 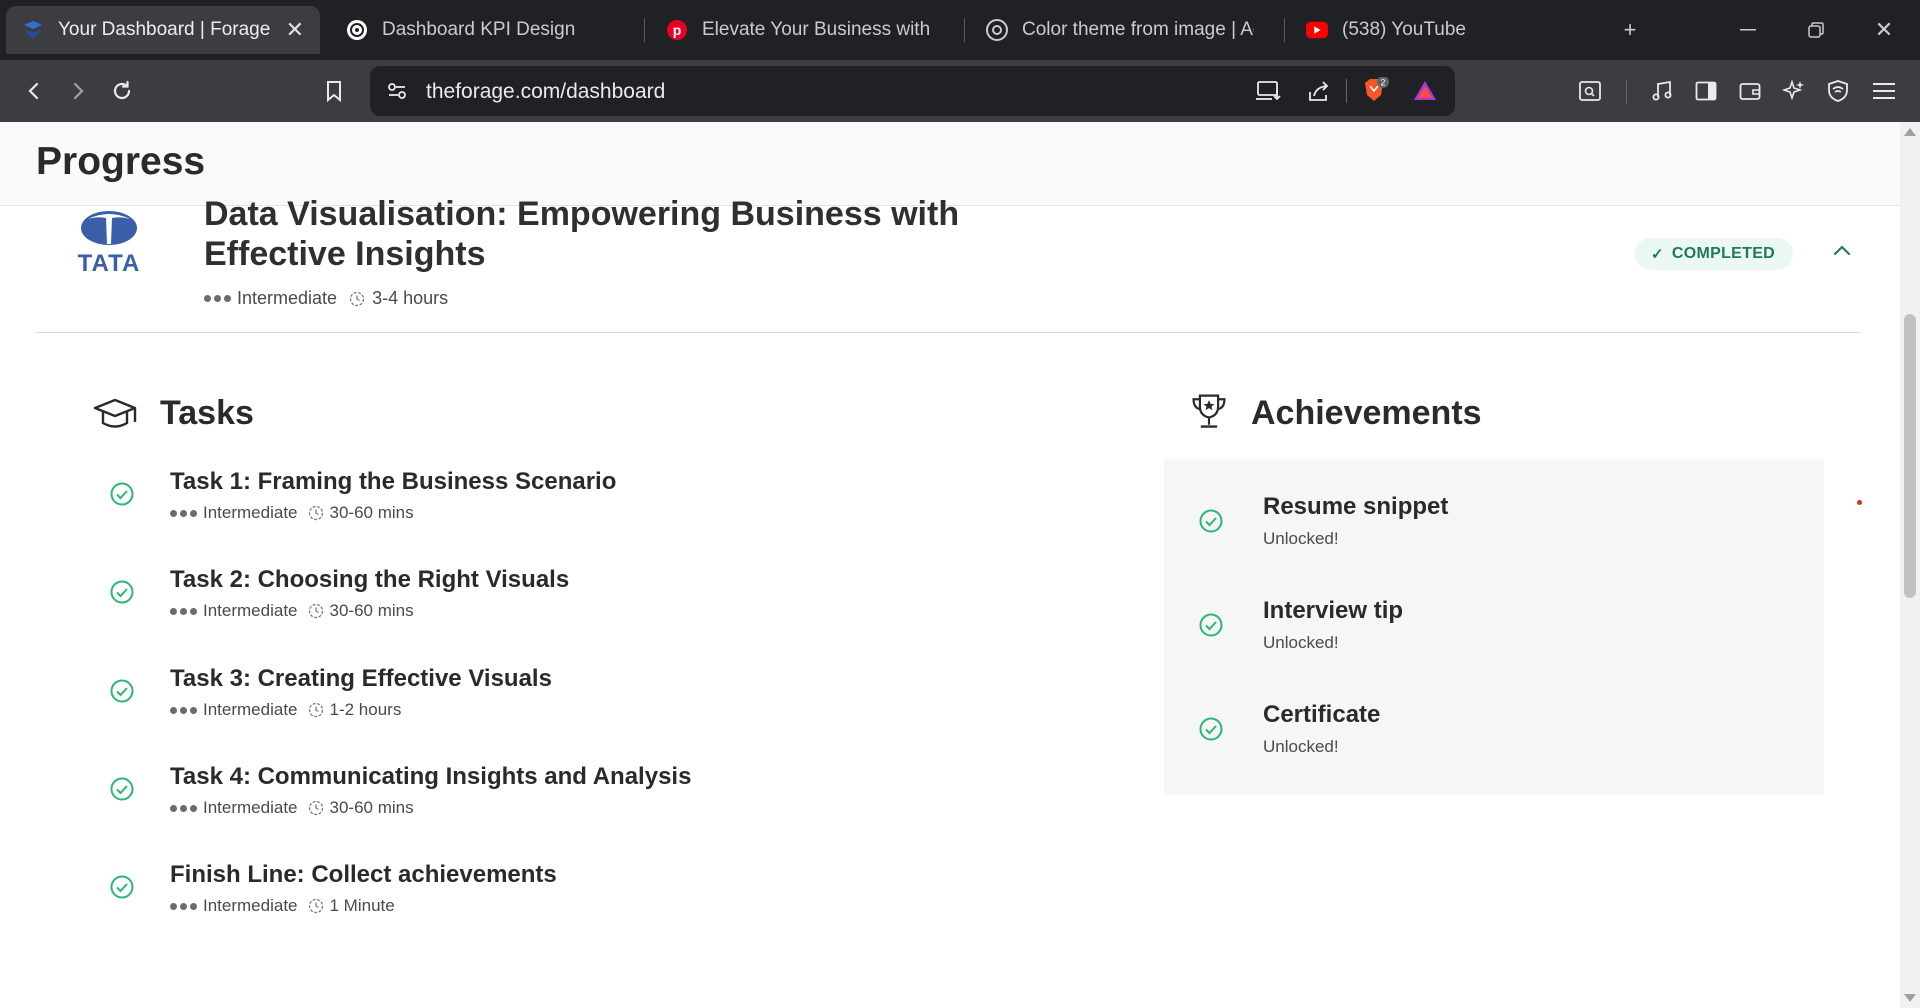 What do you see at coordinates (362, 905) in the screenshot?
I see `task-duration: 1 Minute` at bounding box center [362, 905].